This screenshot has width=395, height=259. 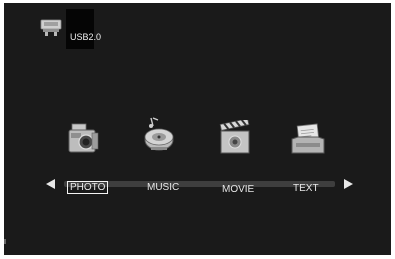 What do you see at coordinates (88, 187) in the screenshot?
I see `menu-item-photo: PHOTO` at bounding box center [88, 187].